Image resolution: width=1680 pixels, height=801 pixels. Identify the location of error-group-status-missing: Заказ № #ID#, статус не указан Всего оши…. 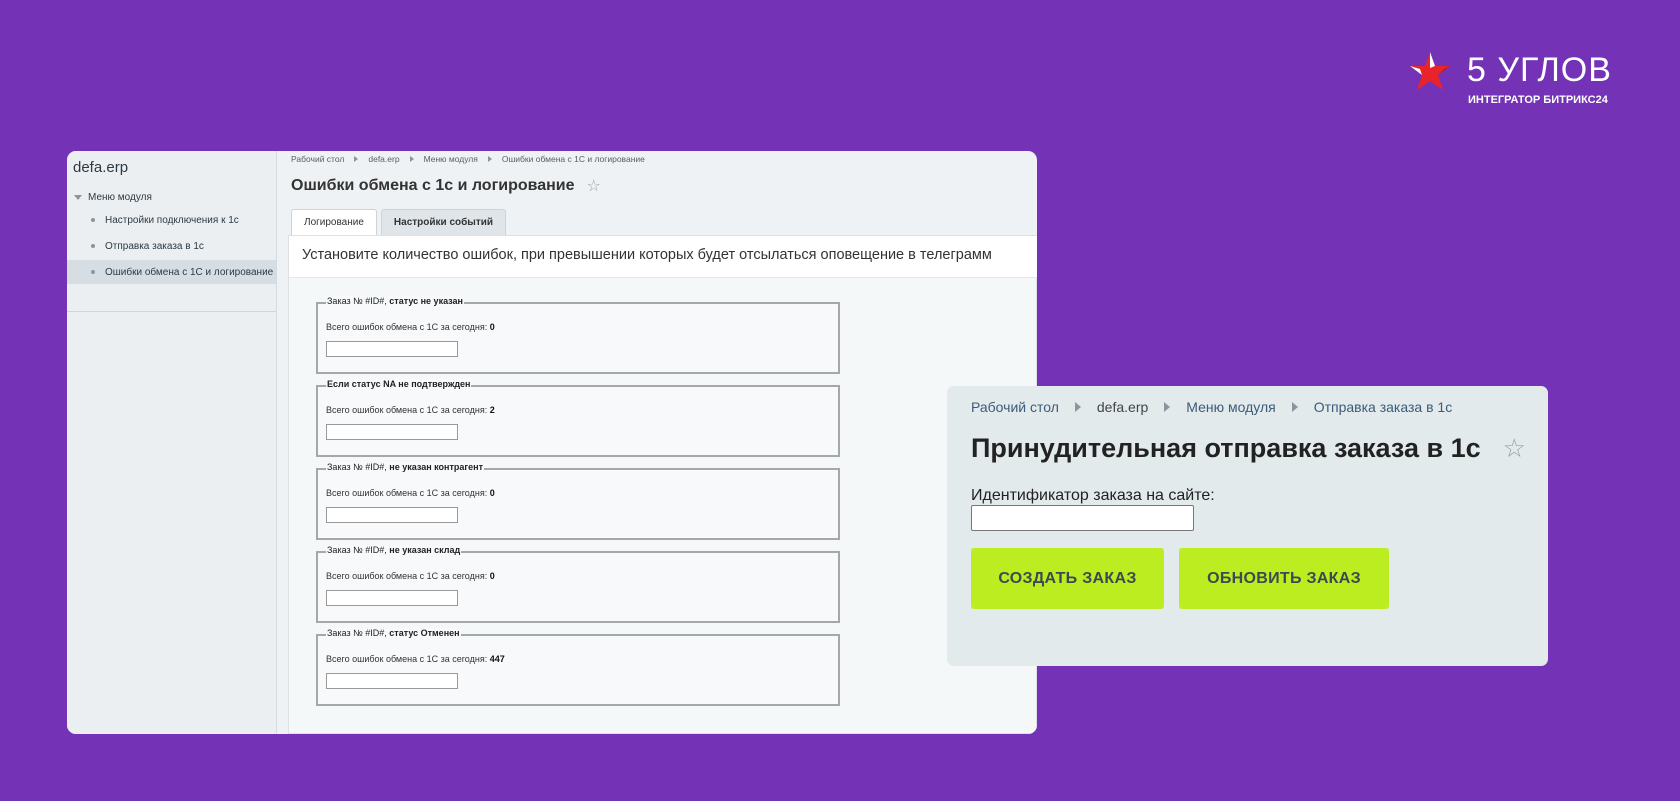
(578, 335).